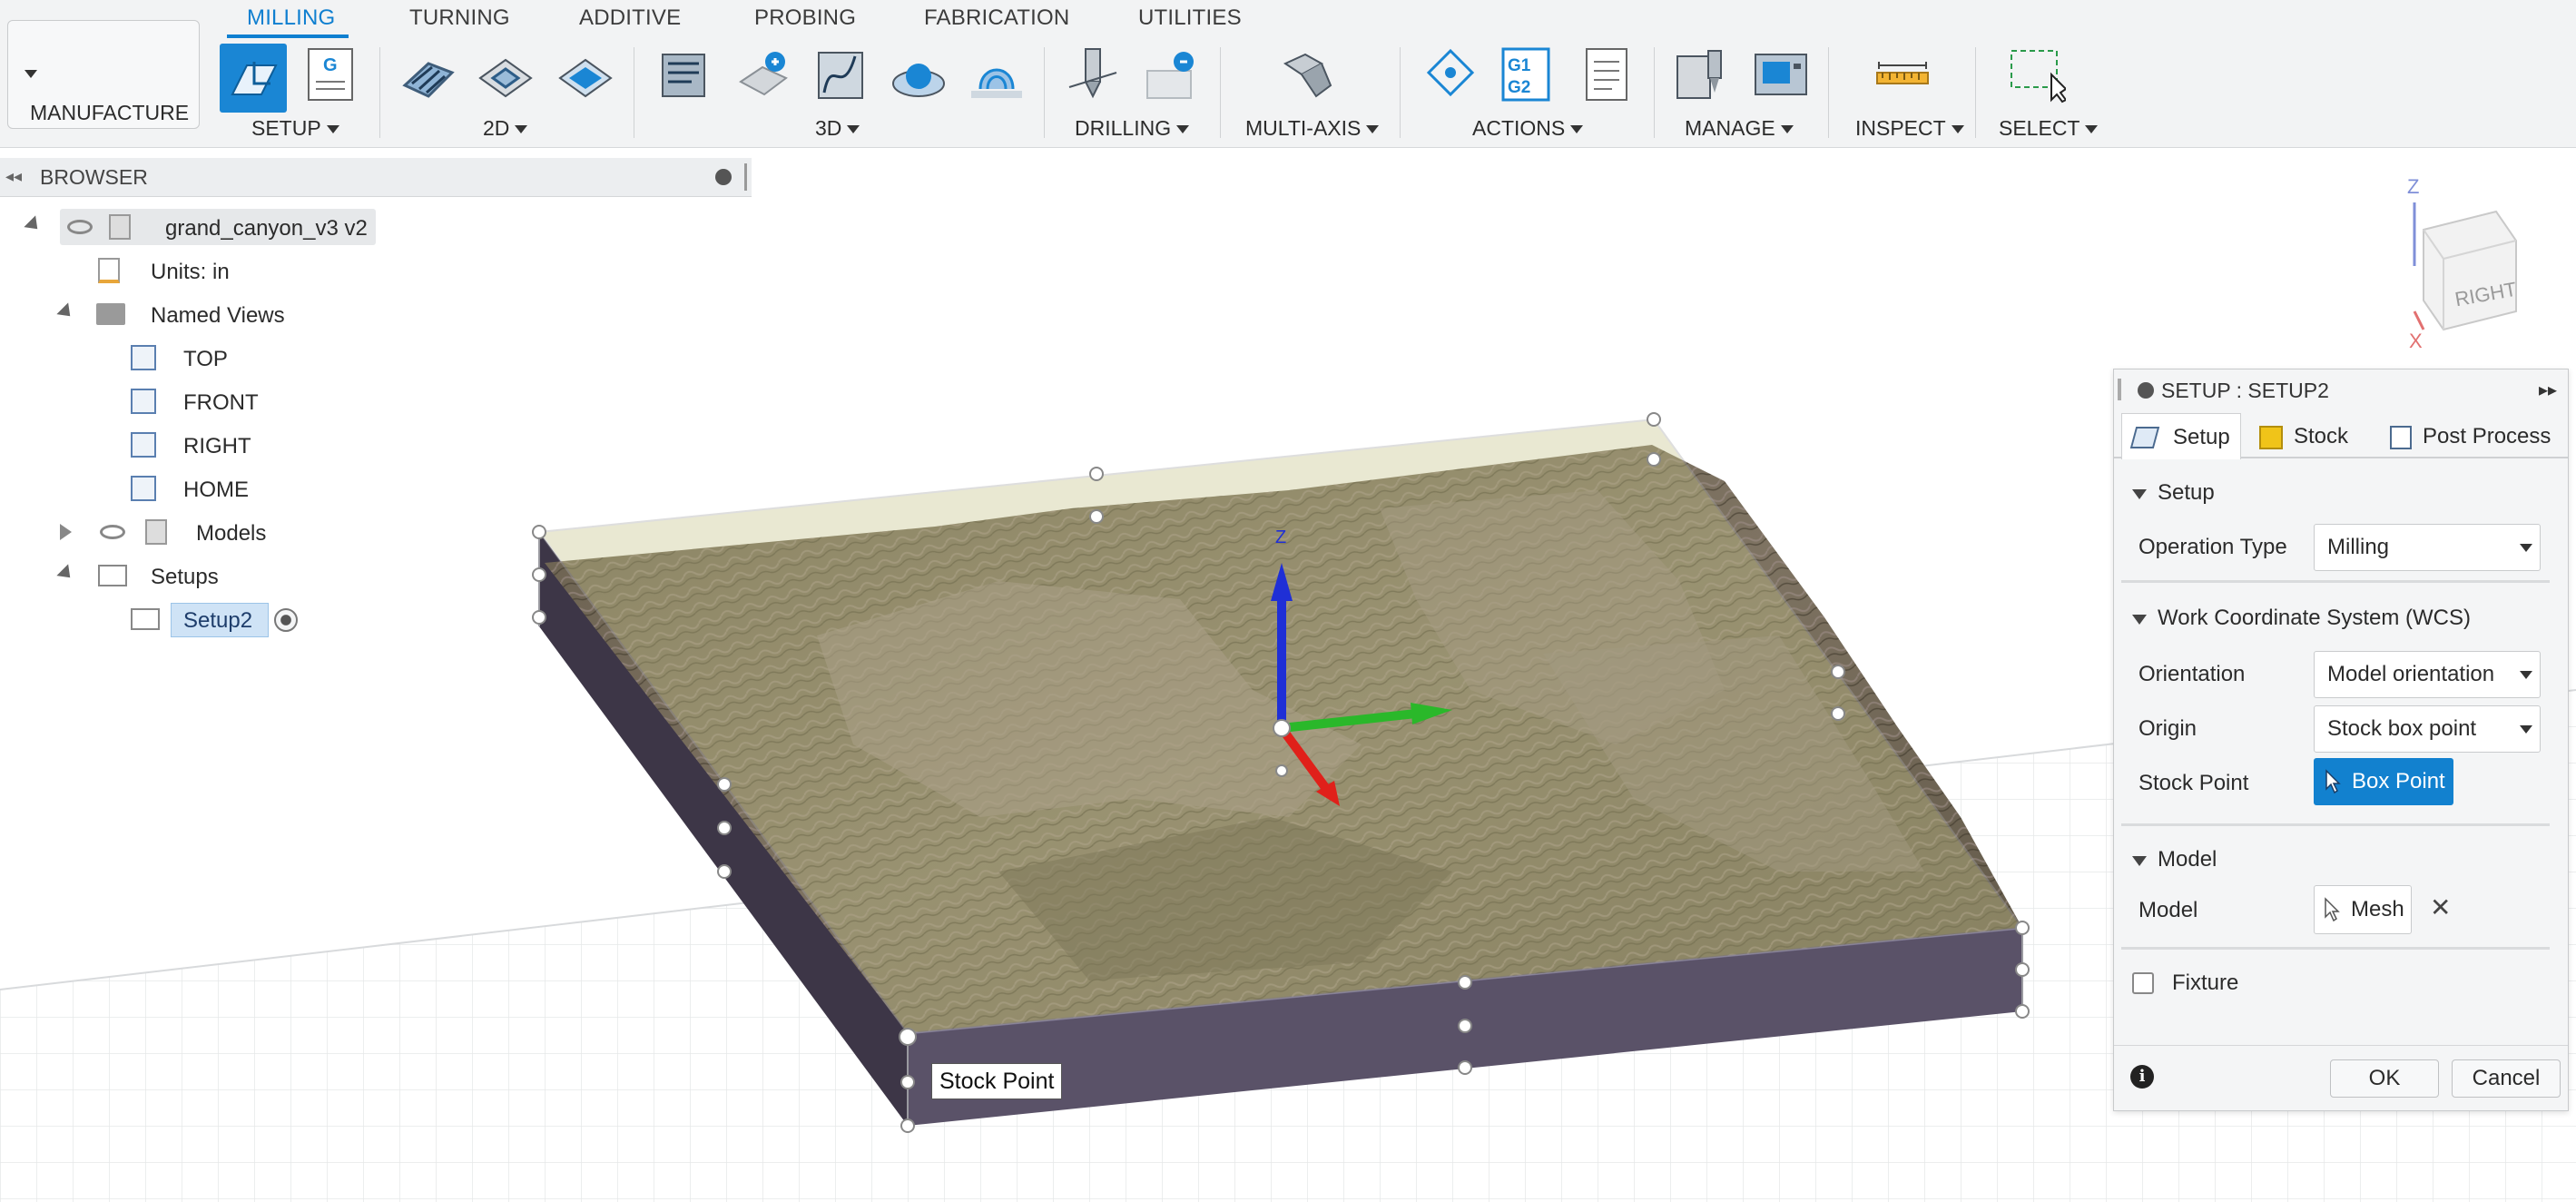 The height and width of the screenshot is (1202, 2576). Describe the element at coordinates (1703, 74) in the screenshot. I see `tool-library-icon` at that location.